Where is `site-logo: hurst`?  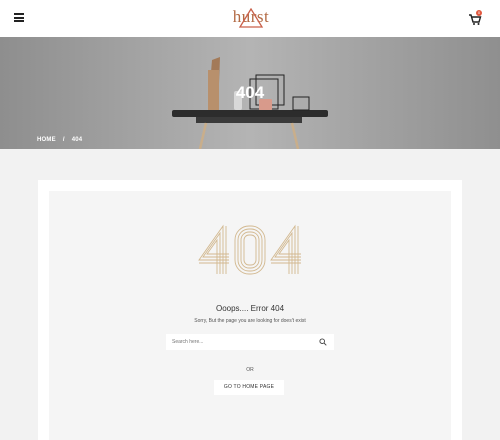 site-logo: hurst is located at coordinates (251, 17).